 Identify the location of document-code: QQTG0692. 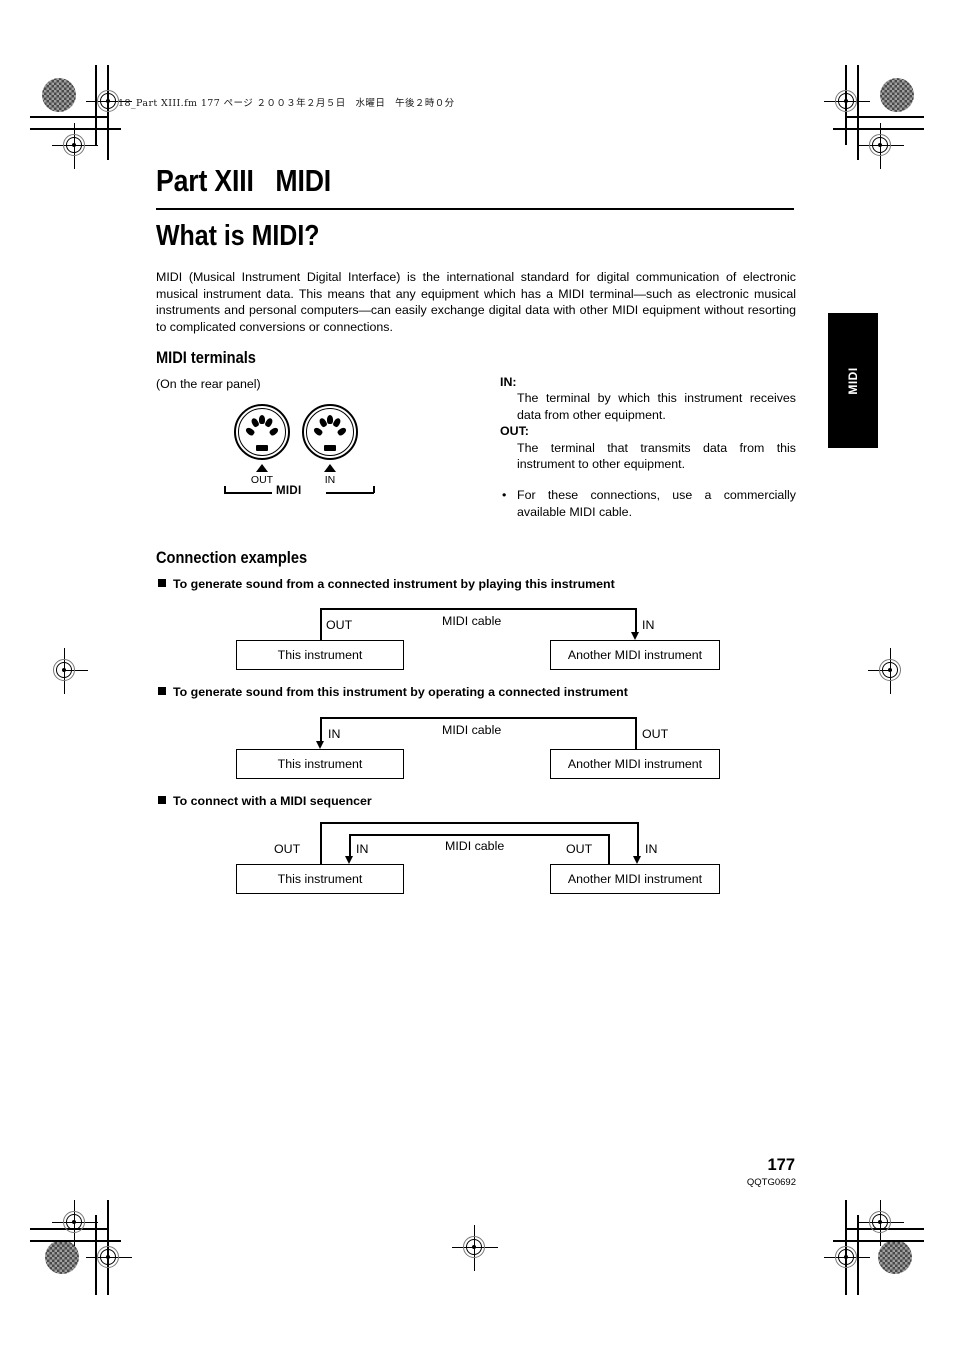
(771, 1182).